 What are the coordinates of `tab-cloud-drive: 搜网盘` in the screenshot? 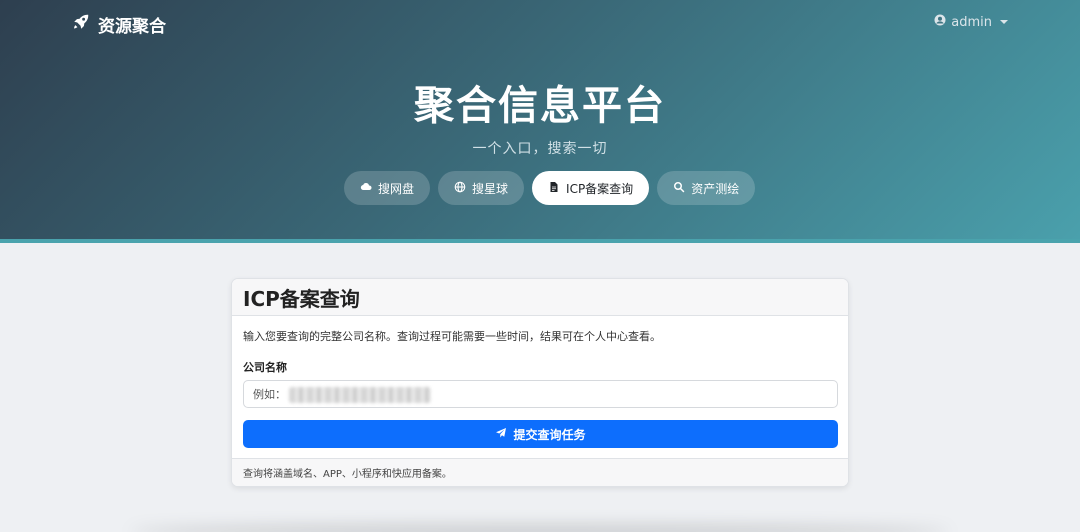 It's located at (387, 188).